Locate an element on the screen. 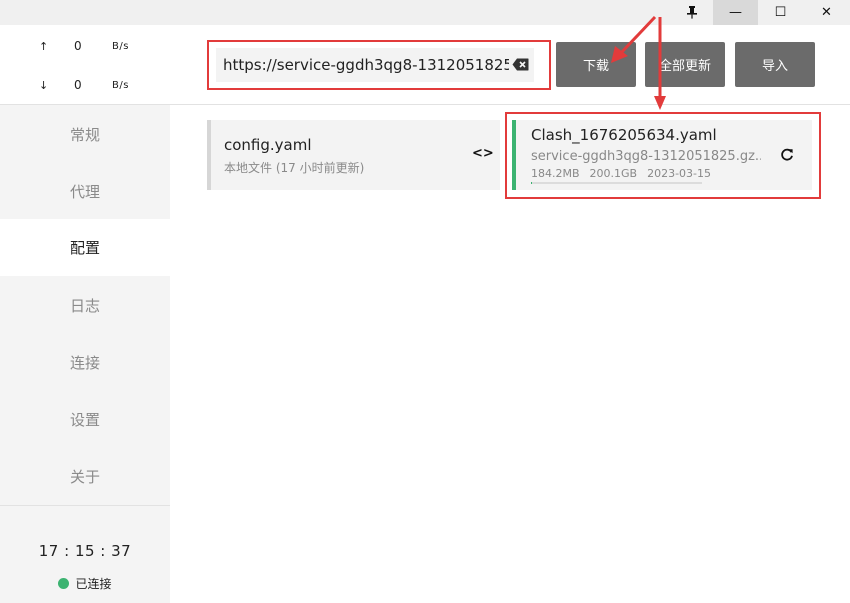  upload-unit: B/s is located at coordinates (120, 46).